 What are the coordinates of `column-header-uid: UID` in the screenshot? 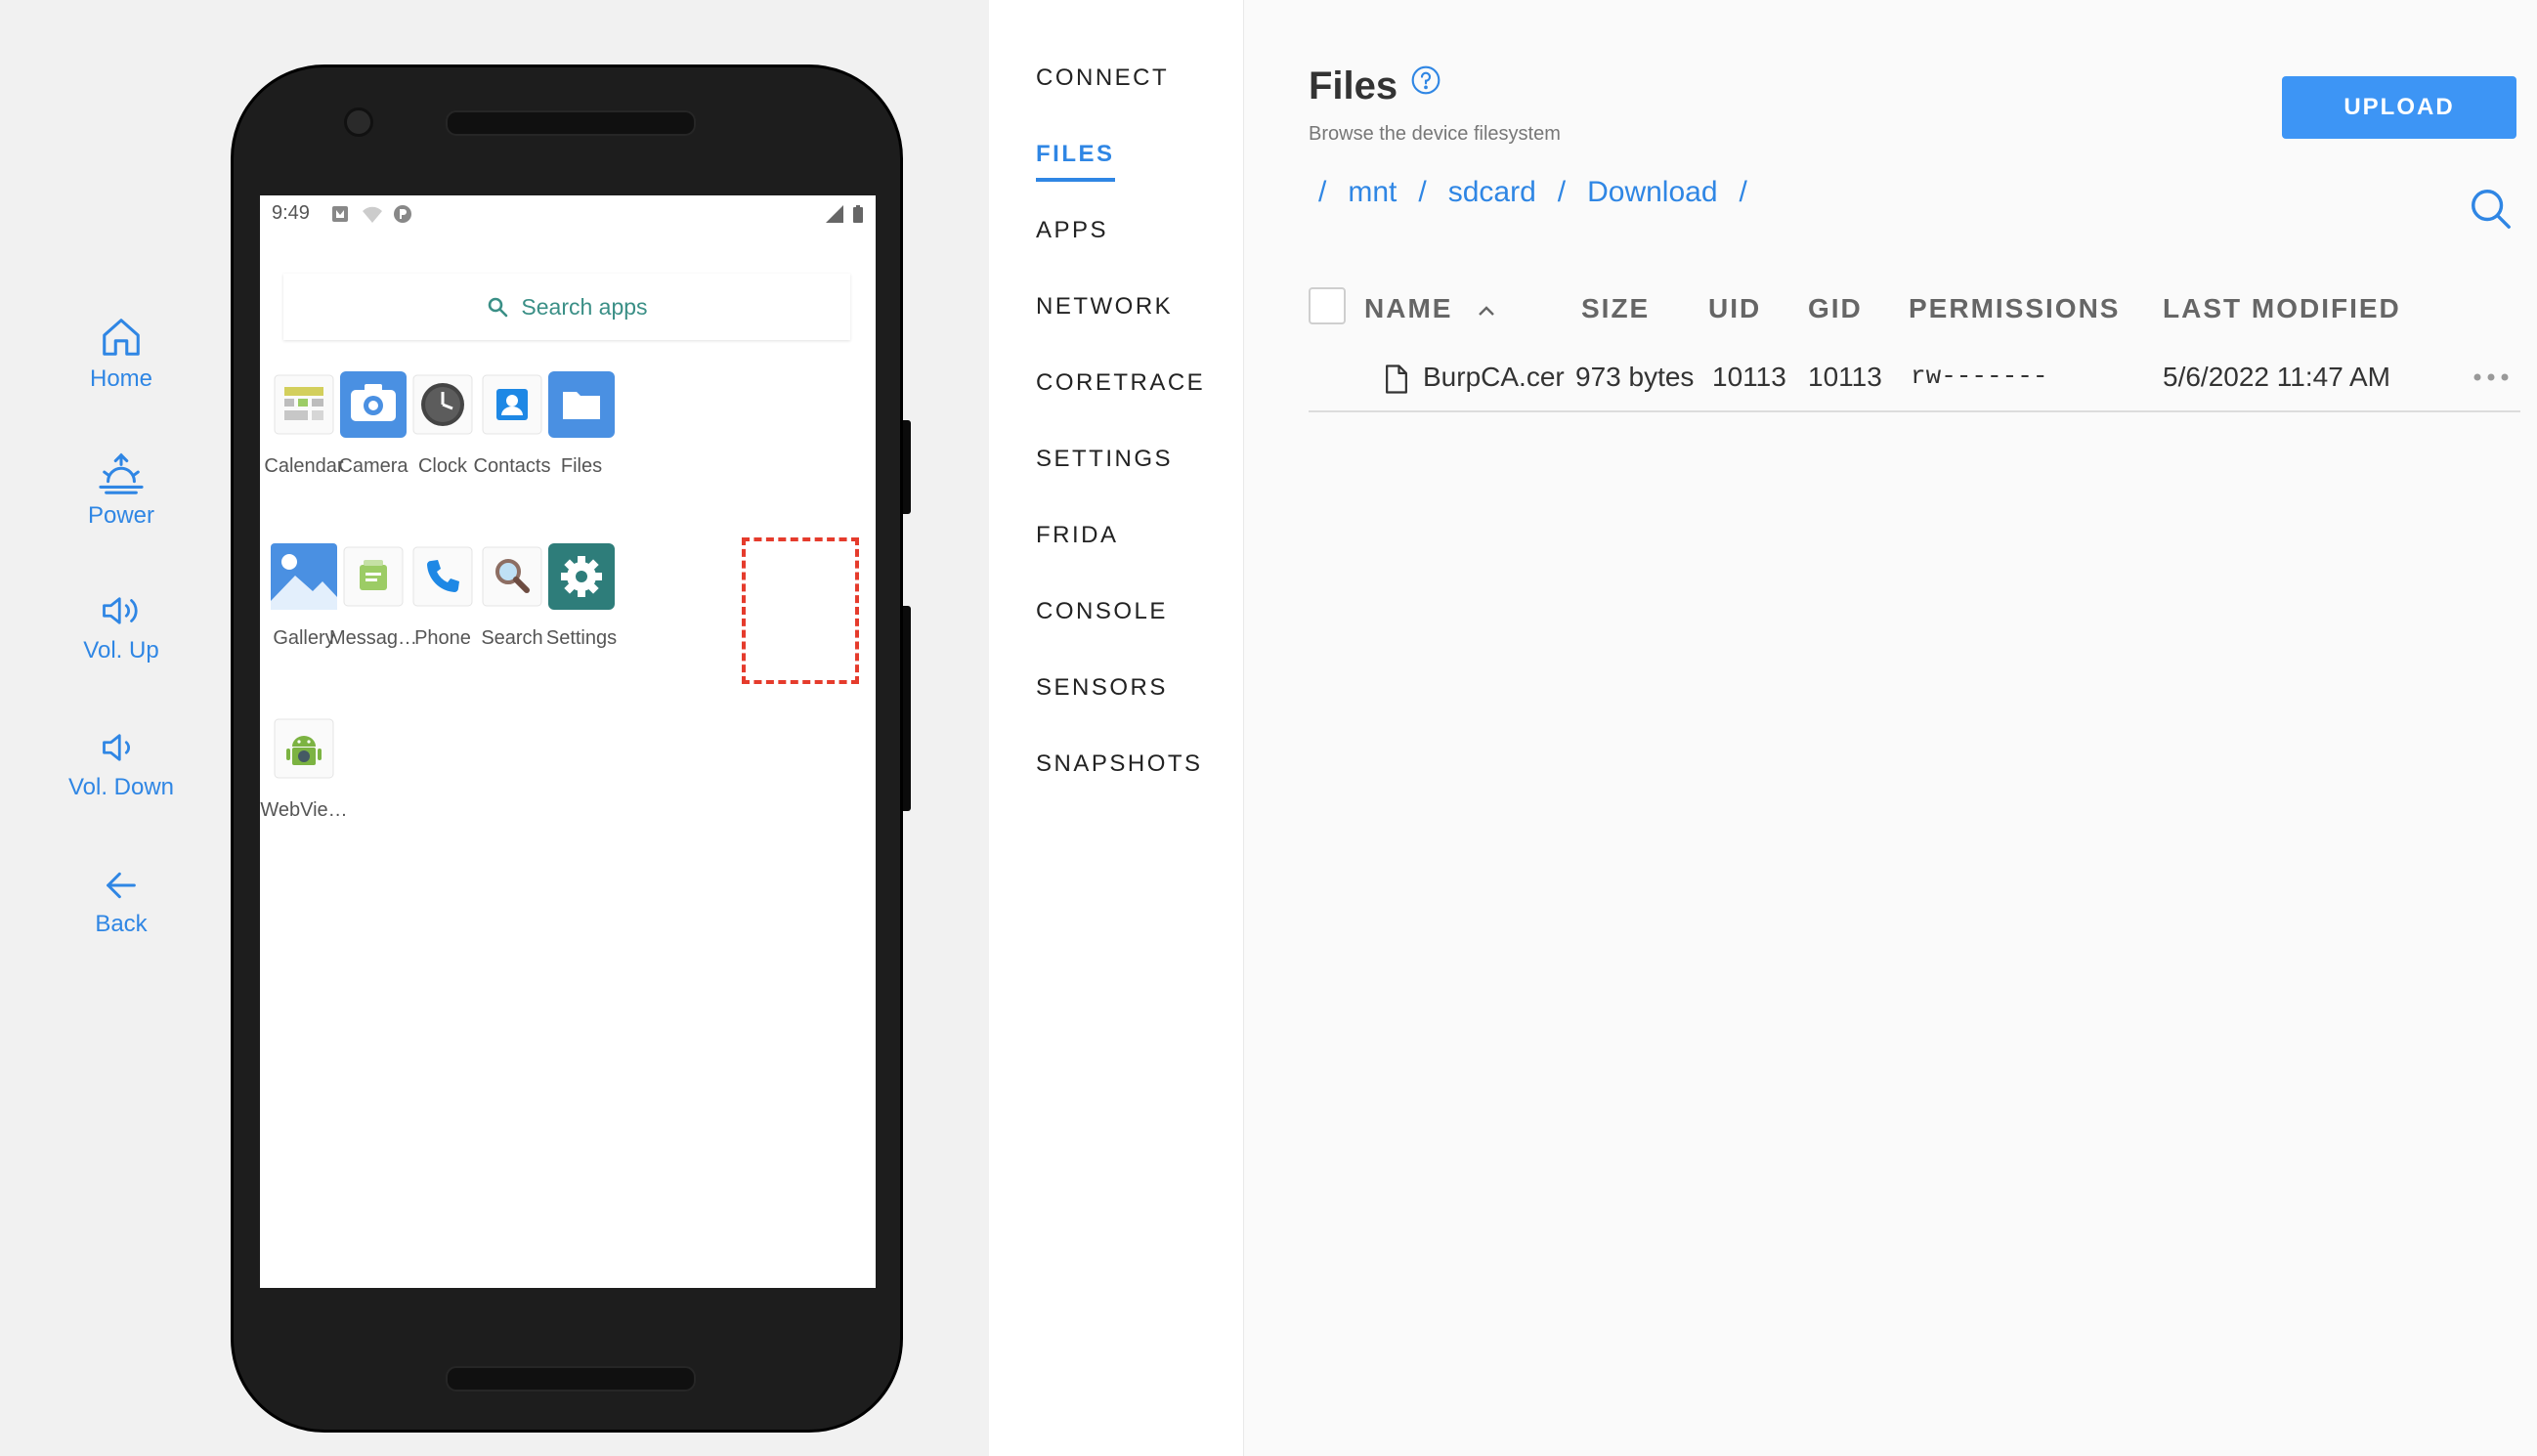 It's located at (1734, 308).